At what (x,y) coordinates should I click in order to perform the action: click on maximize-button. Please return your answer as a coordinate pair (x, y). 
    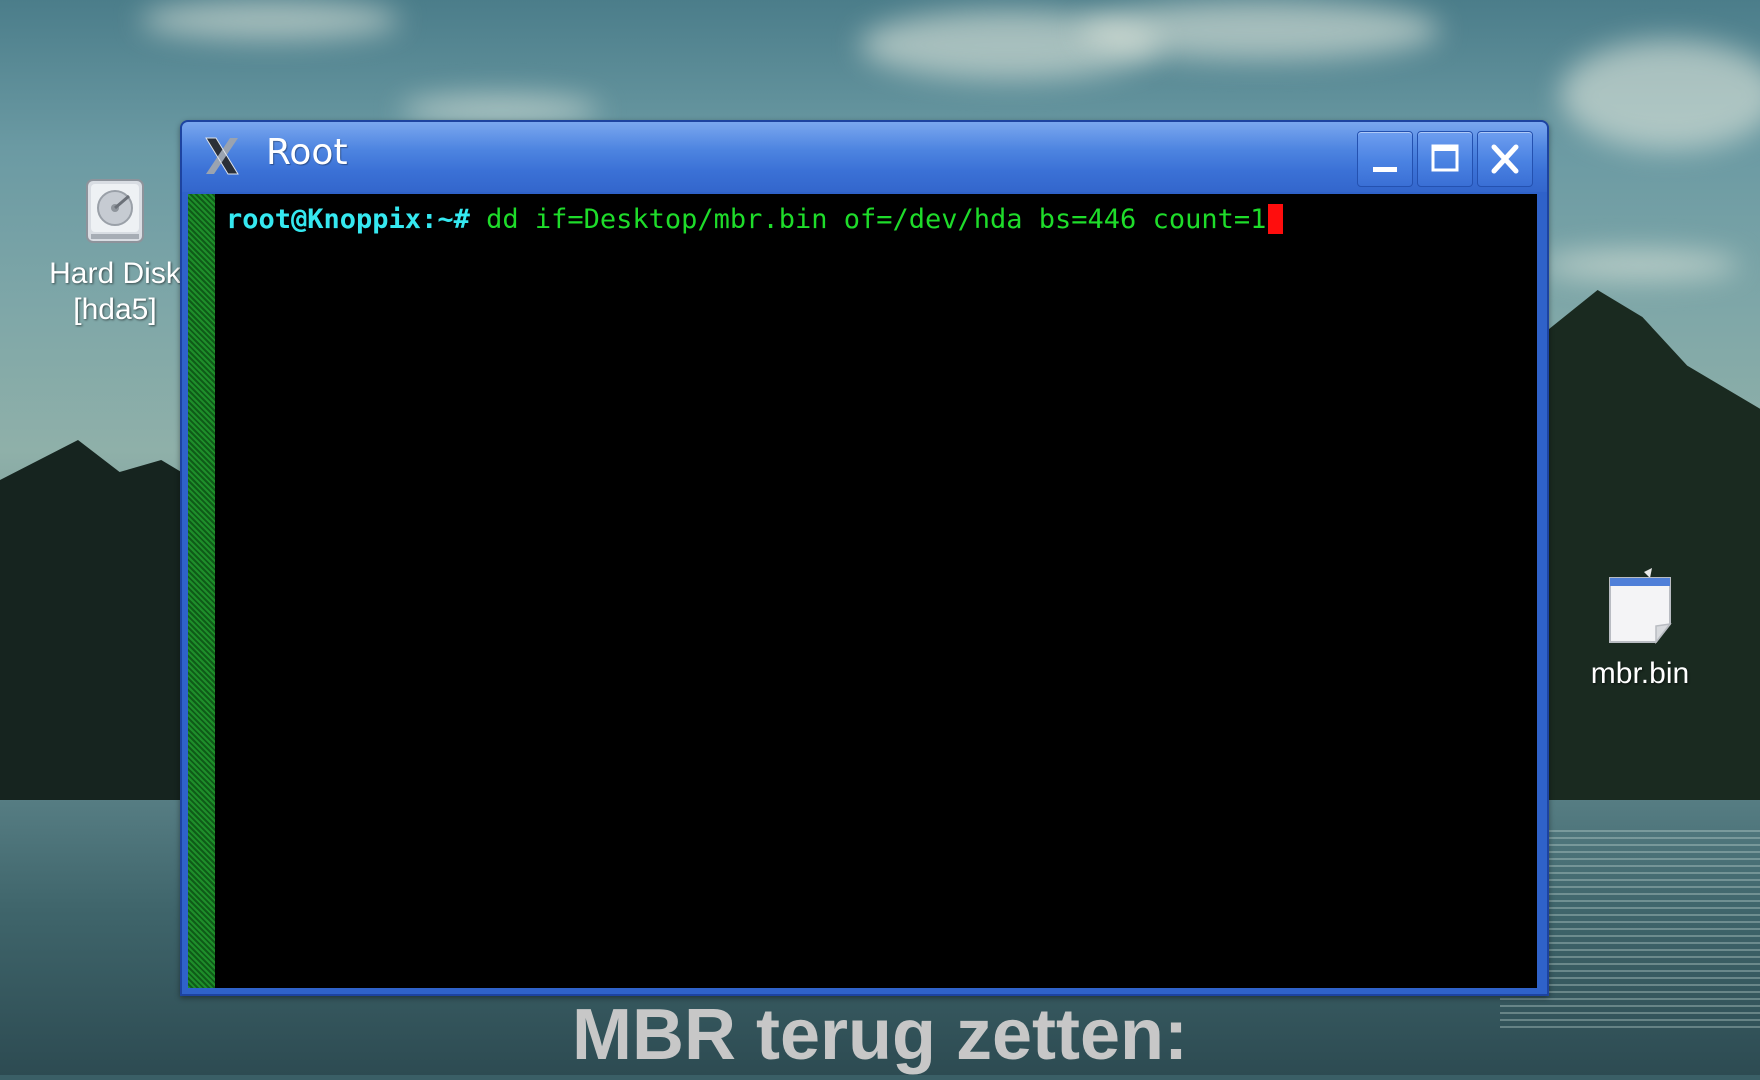
    Looking at the image, I should click on (1445, 159).